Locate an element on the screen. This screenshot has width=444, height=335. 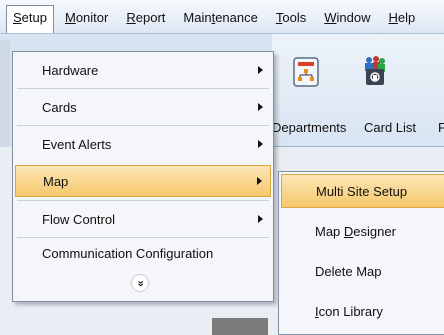
menu-item-cards: Cards is located at coordinates (143, 107).